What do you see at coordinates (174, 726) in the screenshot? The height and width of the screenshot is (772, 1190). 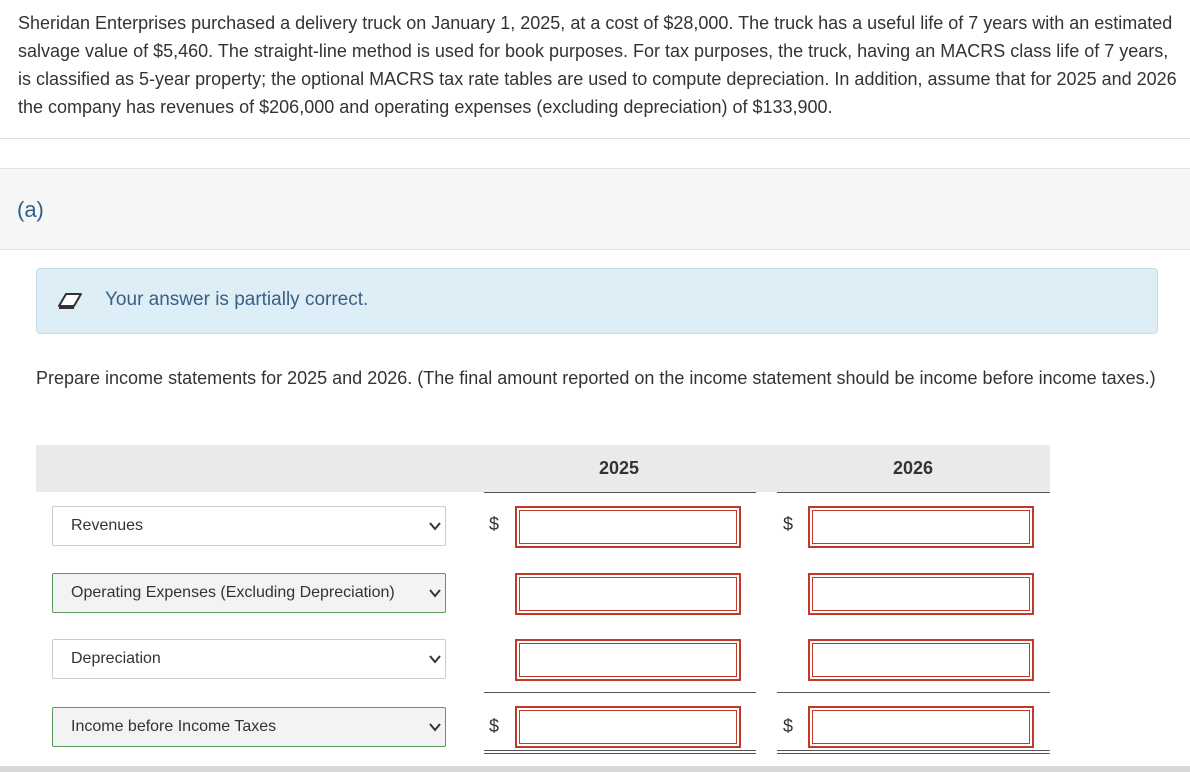 I see `account-select-label: Income before Income Taxes` at bounding box center [174, 726].